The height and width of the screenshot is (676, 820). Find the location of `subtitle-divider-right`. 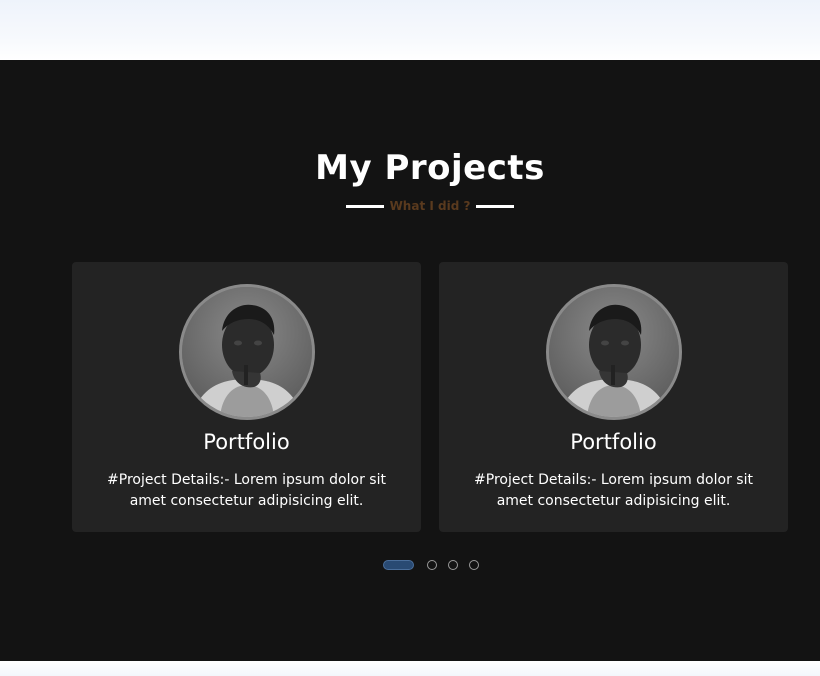

subtitle-divider-right is located at coordinates (495, 206).